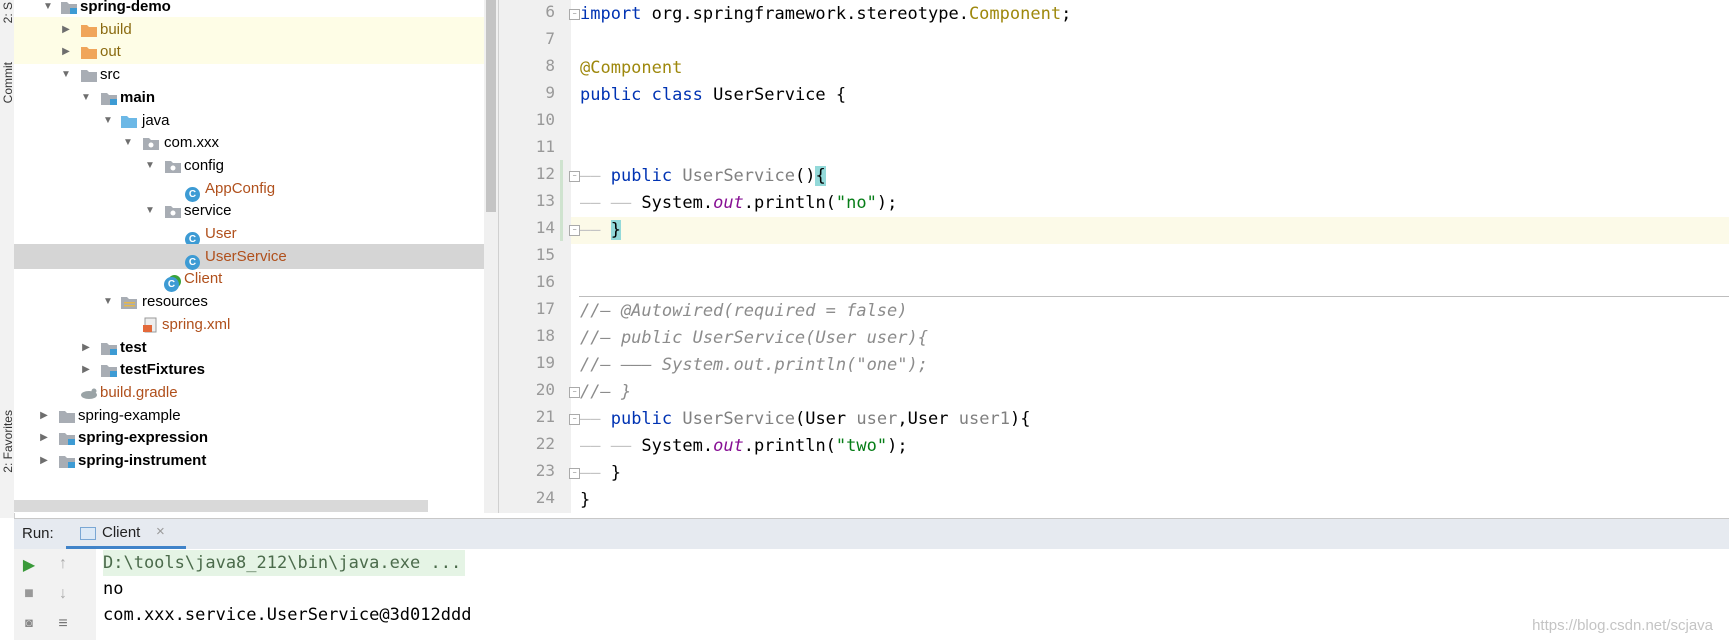  What do you see at coordinates (545, 470) in the screenshot?
I see `line-number: 23` at bounding box center [545, 470].